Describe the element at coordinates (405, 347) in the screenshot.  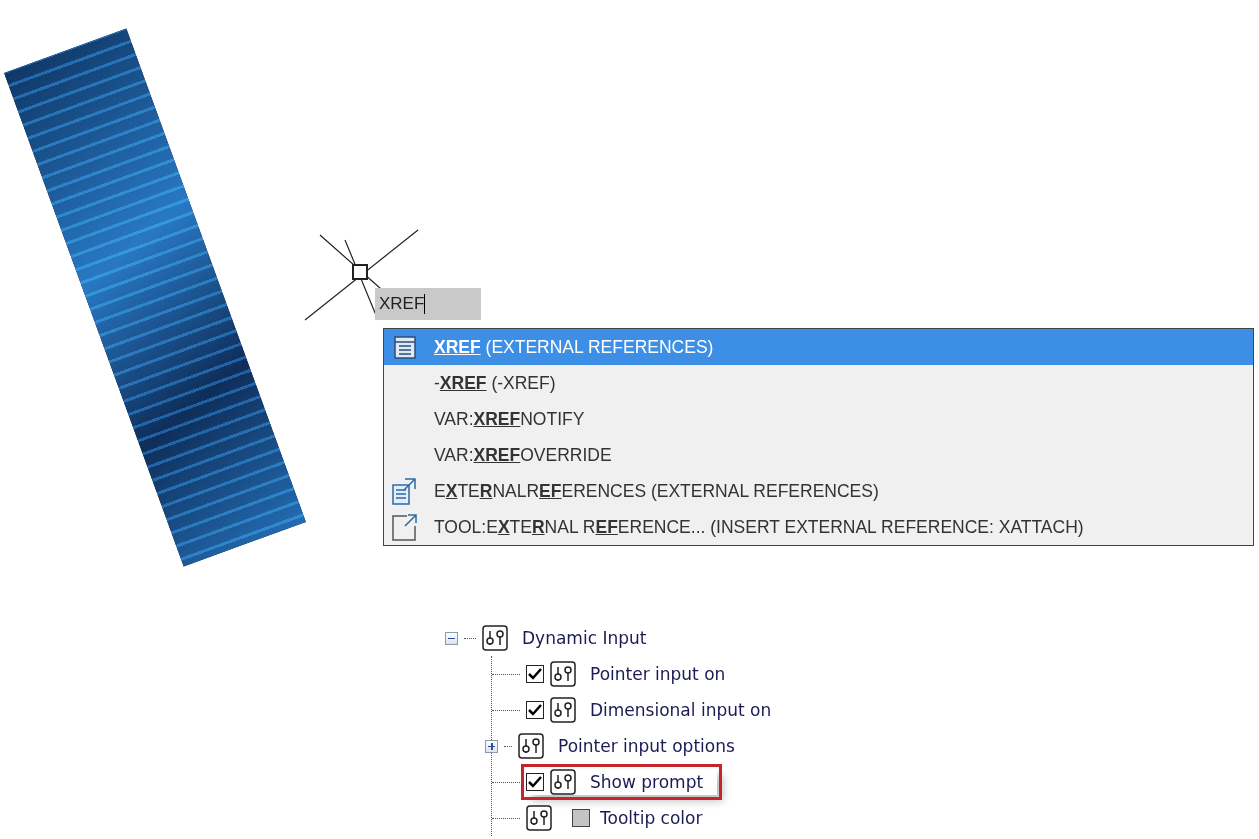
I see `list-icon` at that location.